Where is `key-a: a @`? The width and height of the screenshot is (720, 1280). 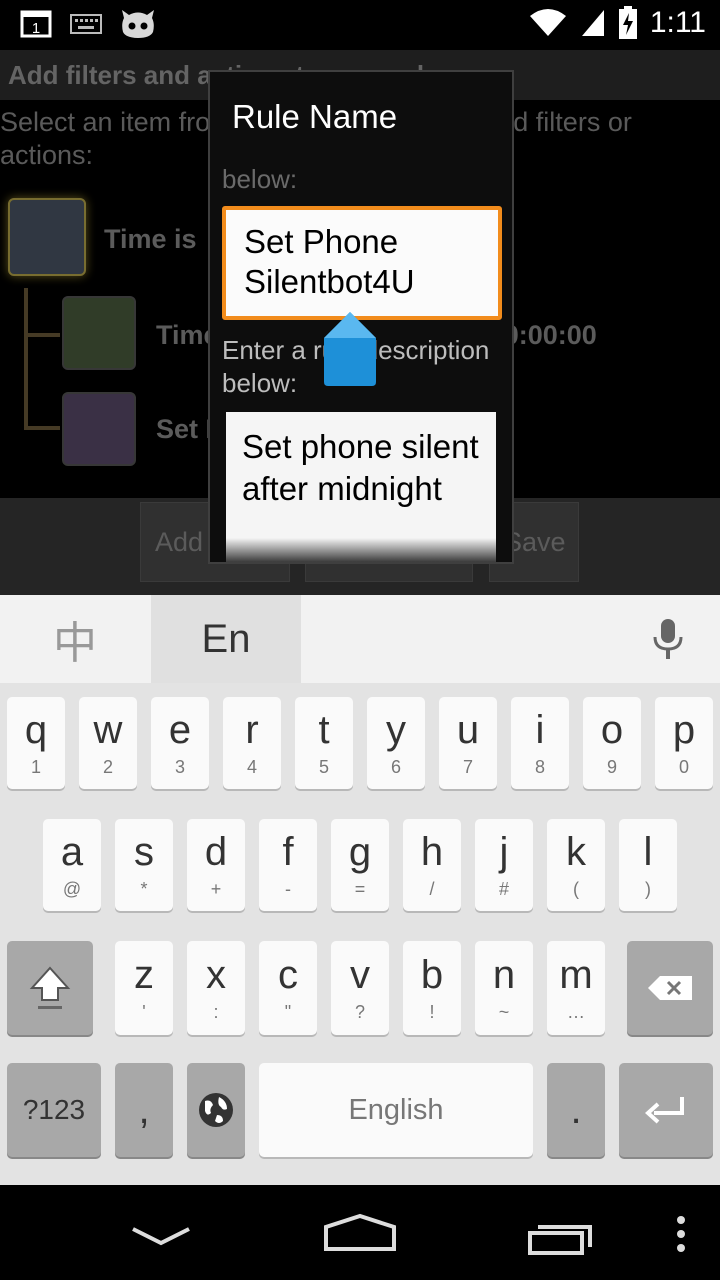
key-a: a @ is located at coordinates (72, 865).